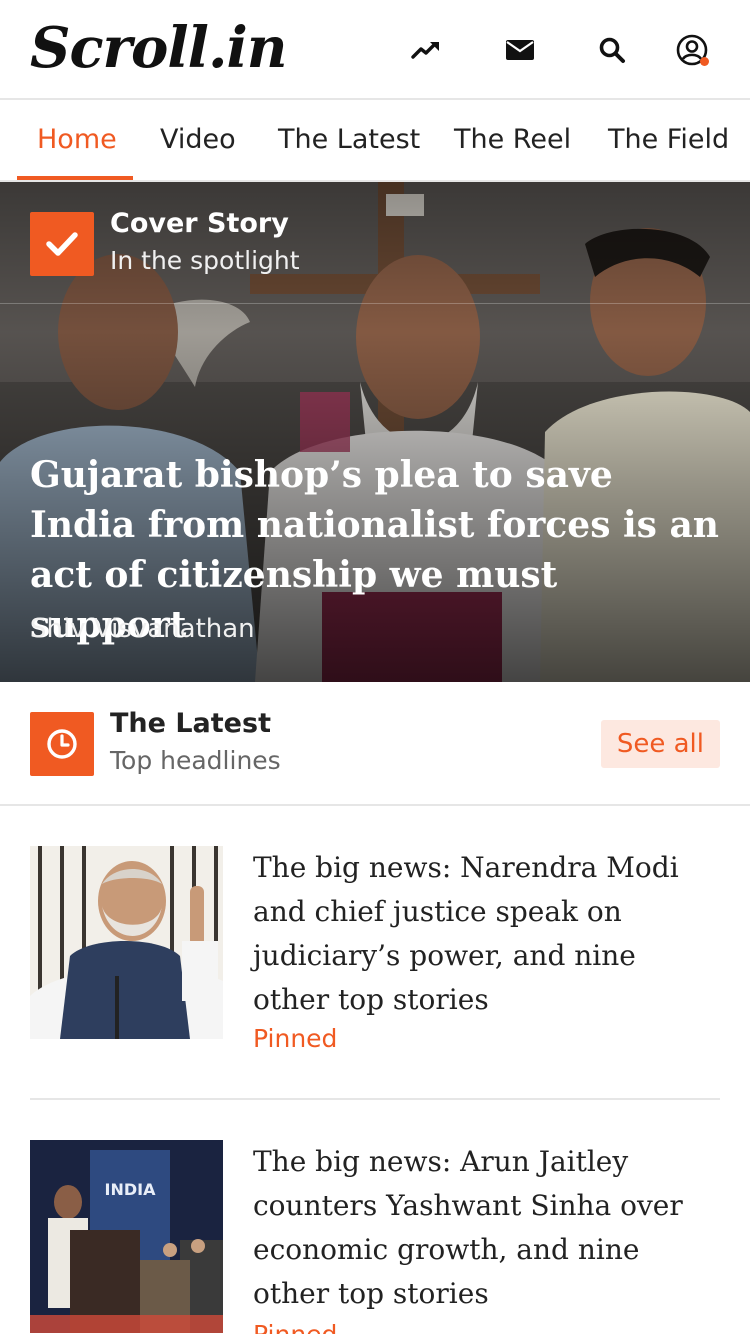 The width and height of the screenshot is (750, 1334). Describe the element at coordinates (426, 50) in the screenshot. I see `trending-icon` at that location.